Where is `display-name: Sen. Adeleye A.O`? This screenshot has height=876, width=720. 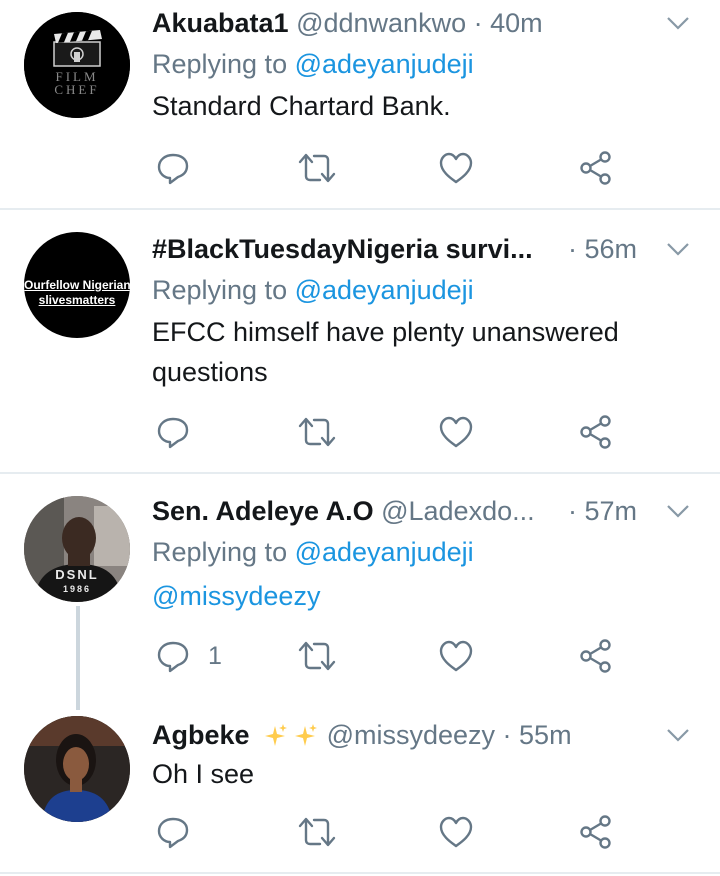 display-name: Sen. Adeleye A.O is located at coordinates (263, 511).